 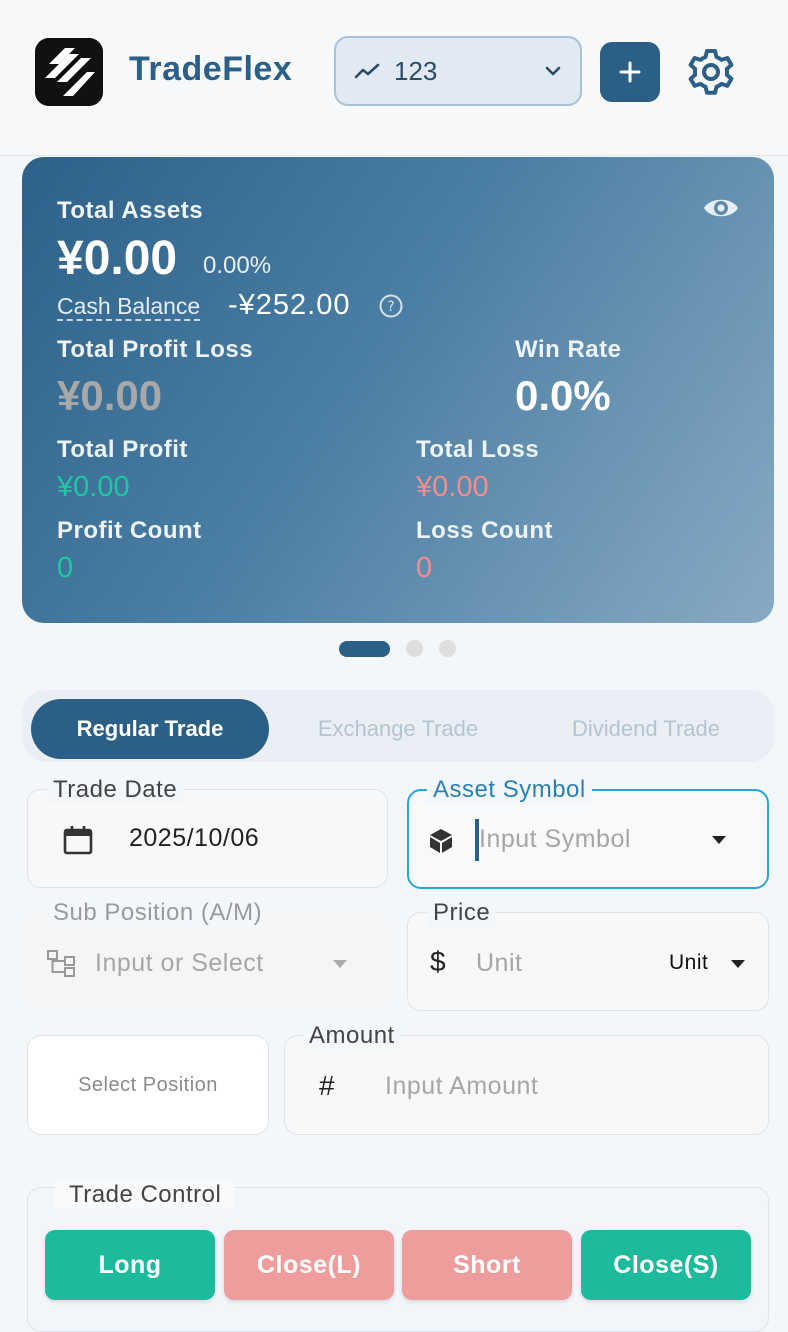 What do you see at coordinates (289, 305) in the screenshot?
I see `cash-balance-value: -¥252.00` at bounding box center [289, 305].